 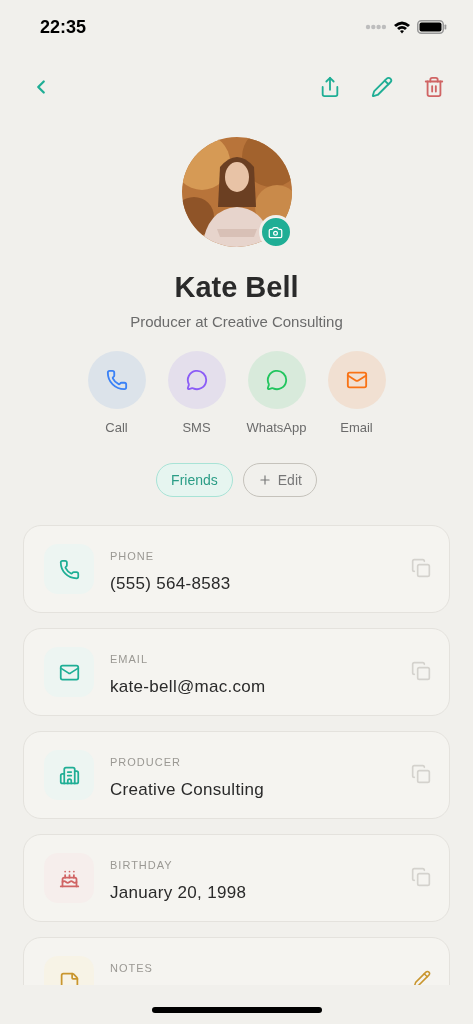 What do you see at coordinates (196, 427) in the screenshot?
I see `action-label: SMS` at bounding box center [196, 427].